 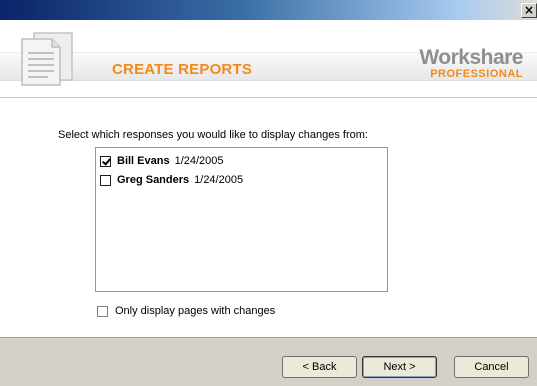 I want to click on brand-name: Workshare, so click(x=471, y=57).